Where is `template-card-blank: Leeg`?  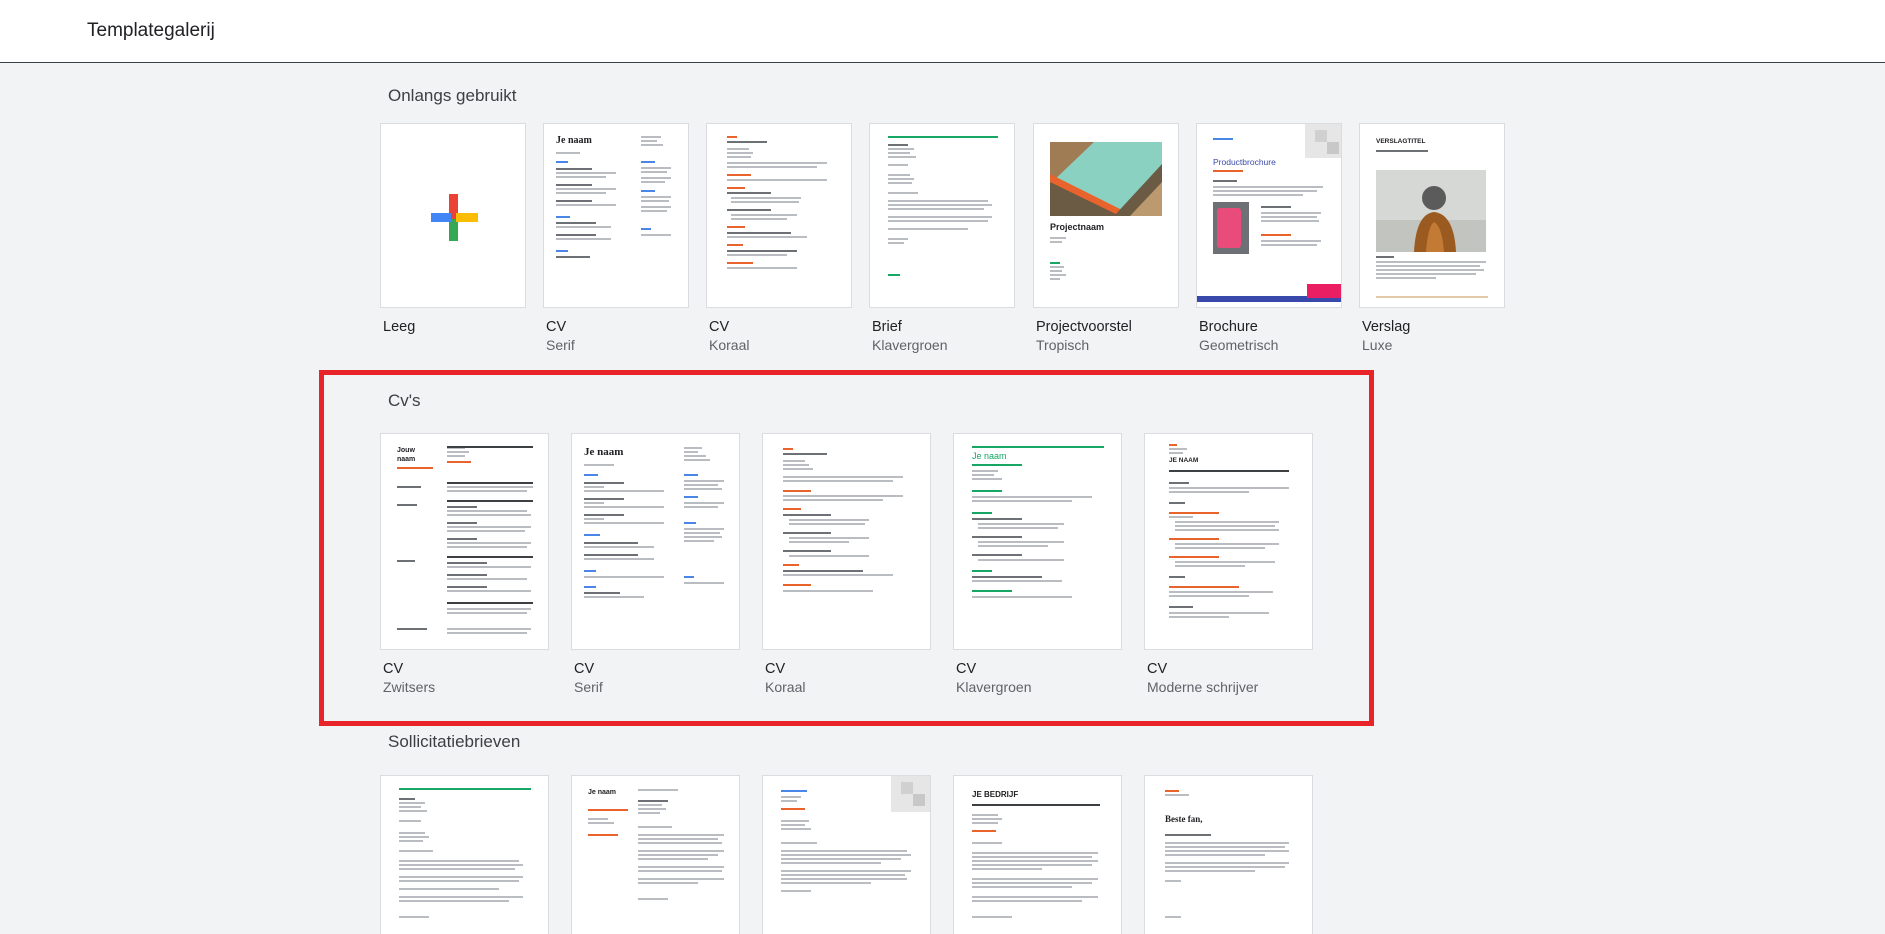
template-card-blank: Leeg is located at coordinates (453, 240).